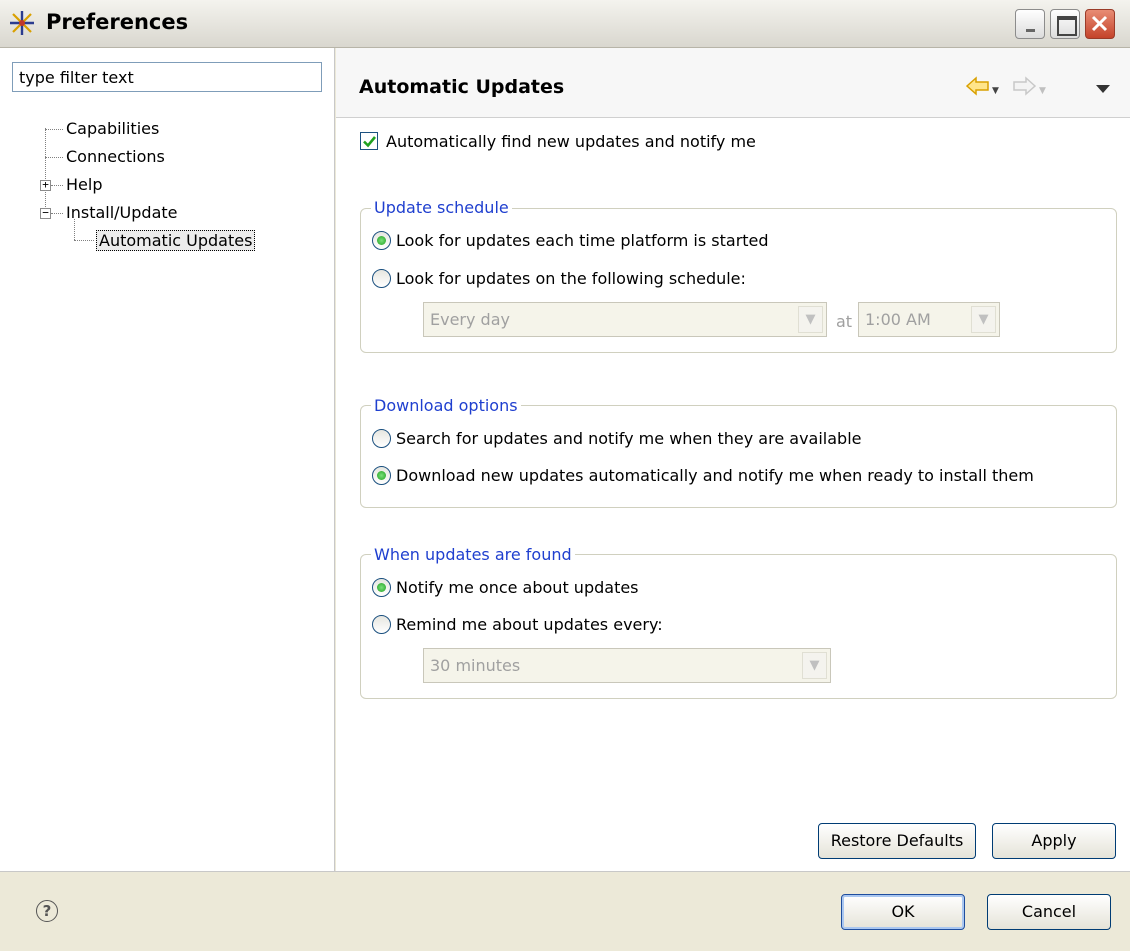 The image size is (1130, 951). What do you see at coordinates (1054, 841) in the screenshot?
I see `apply-button: Apply` at bounding box center [1054, 841].